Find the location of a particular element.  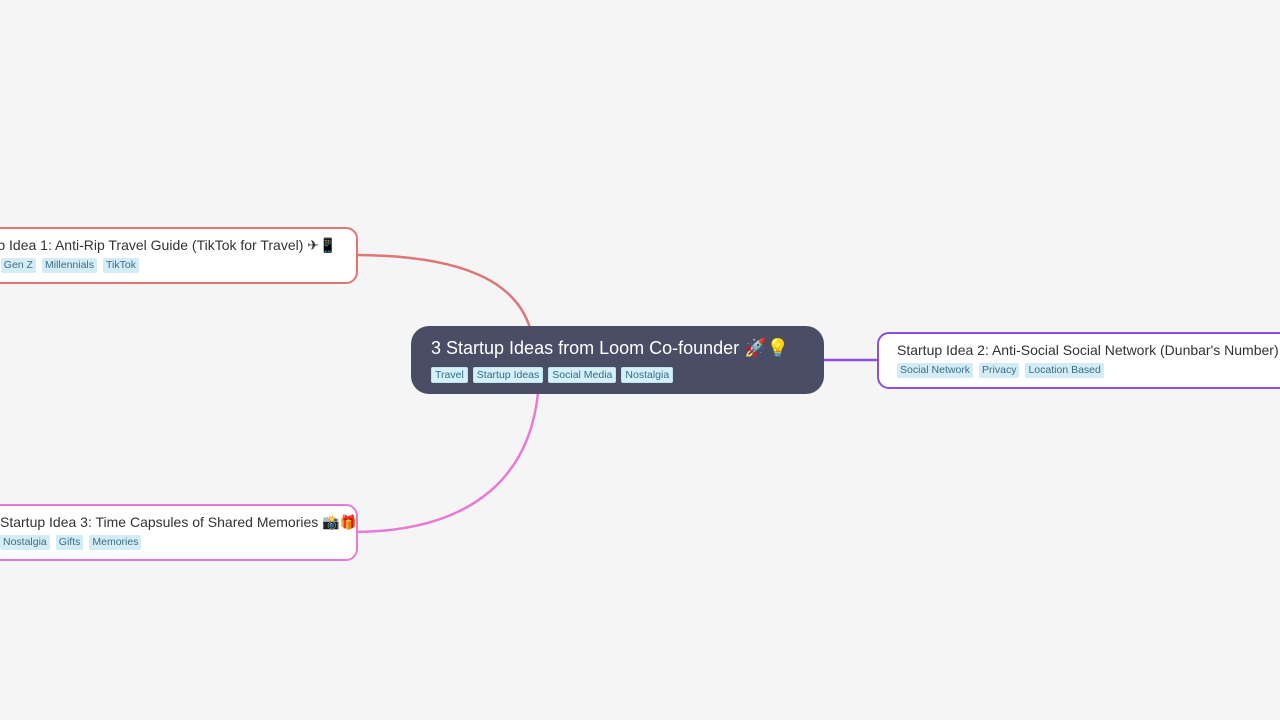

node-tags: Social Network Privacy Location Based is located at coordinates (1088, 370).